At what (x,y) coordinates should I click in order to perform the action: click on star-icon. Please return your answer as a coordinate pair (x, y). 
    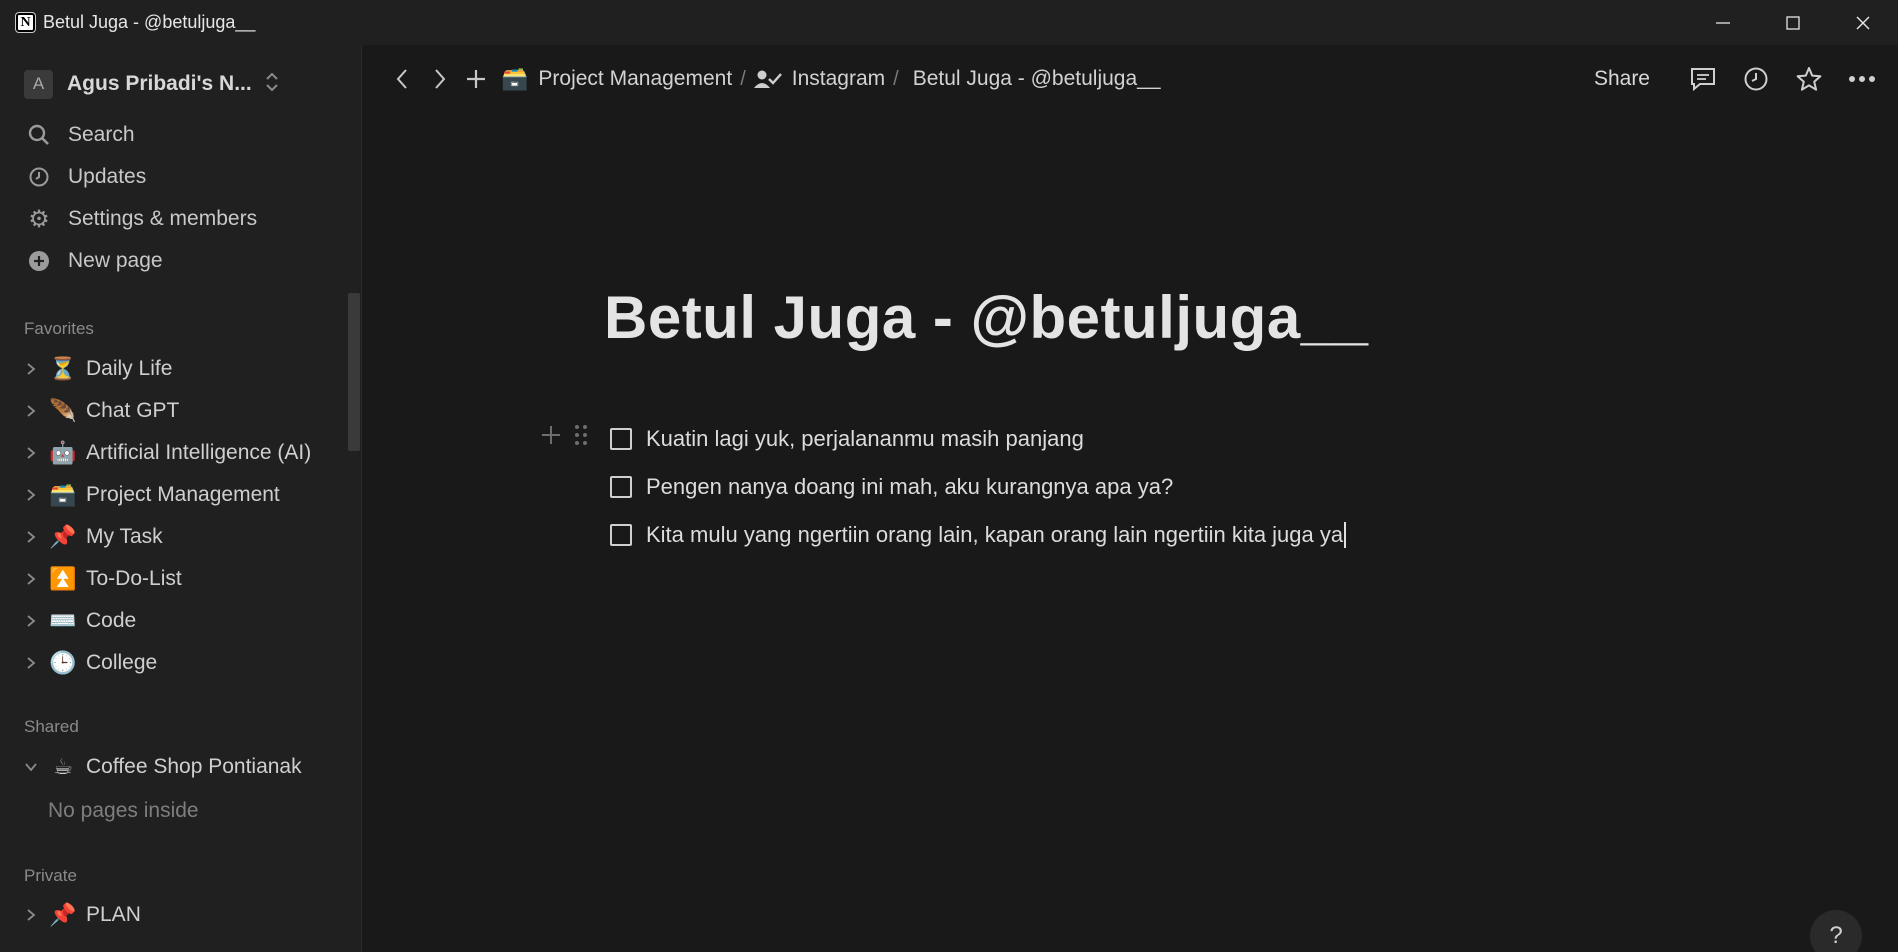
    Looking at the image, I should click on (1808, 79).